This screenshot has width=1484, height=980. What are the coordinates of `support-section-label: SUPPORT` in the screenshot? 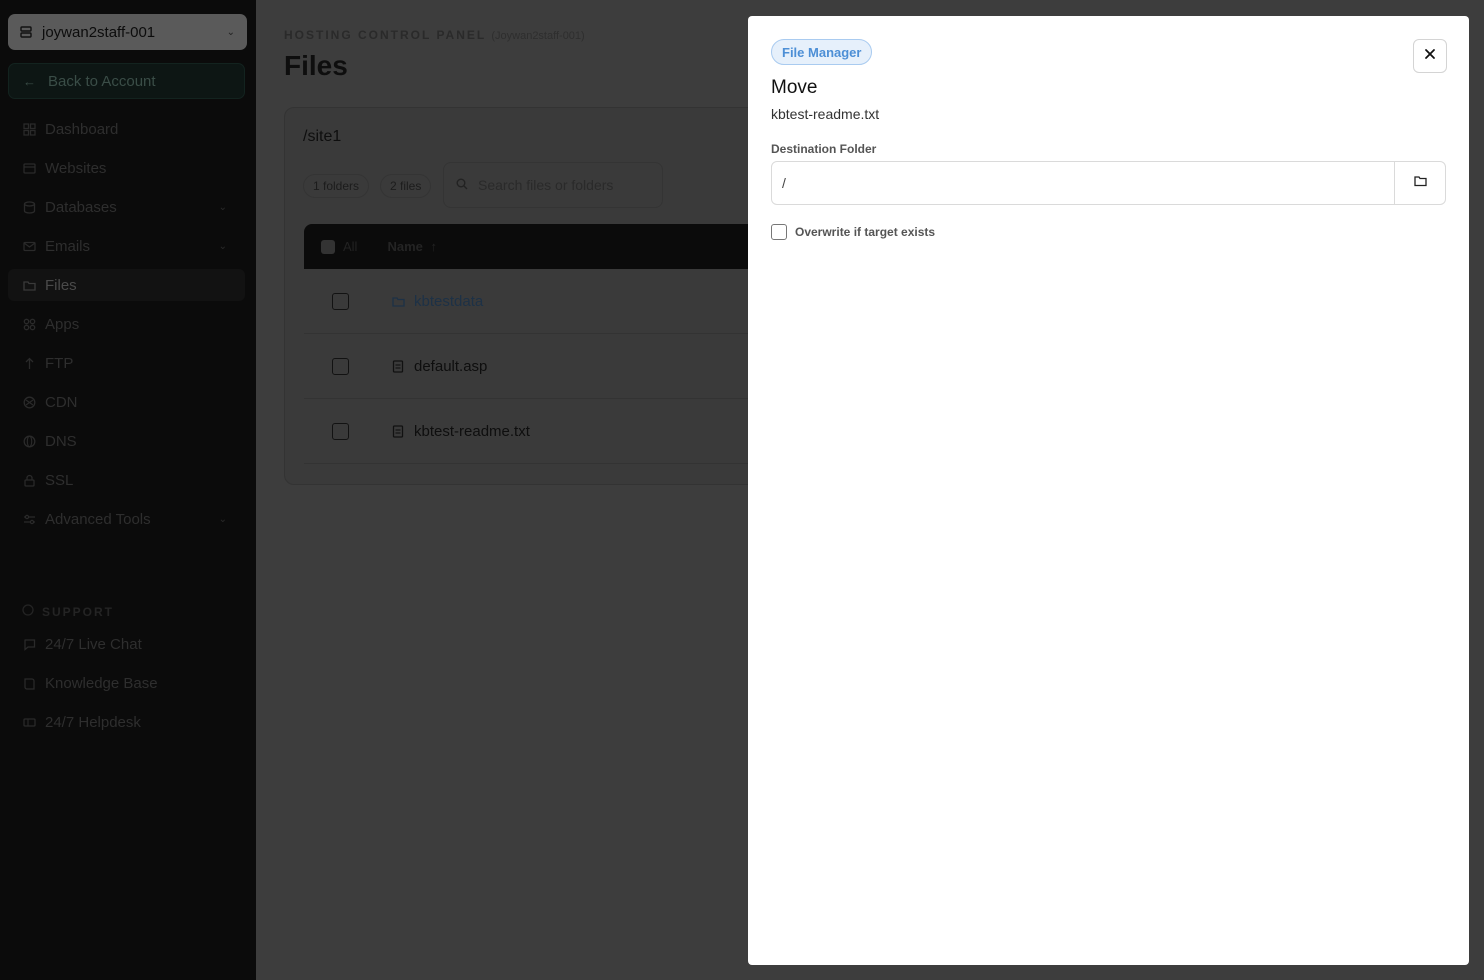 It's located at (68, 611).